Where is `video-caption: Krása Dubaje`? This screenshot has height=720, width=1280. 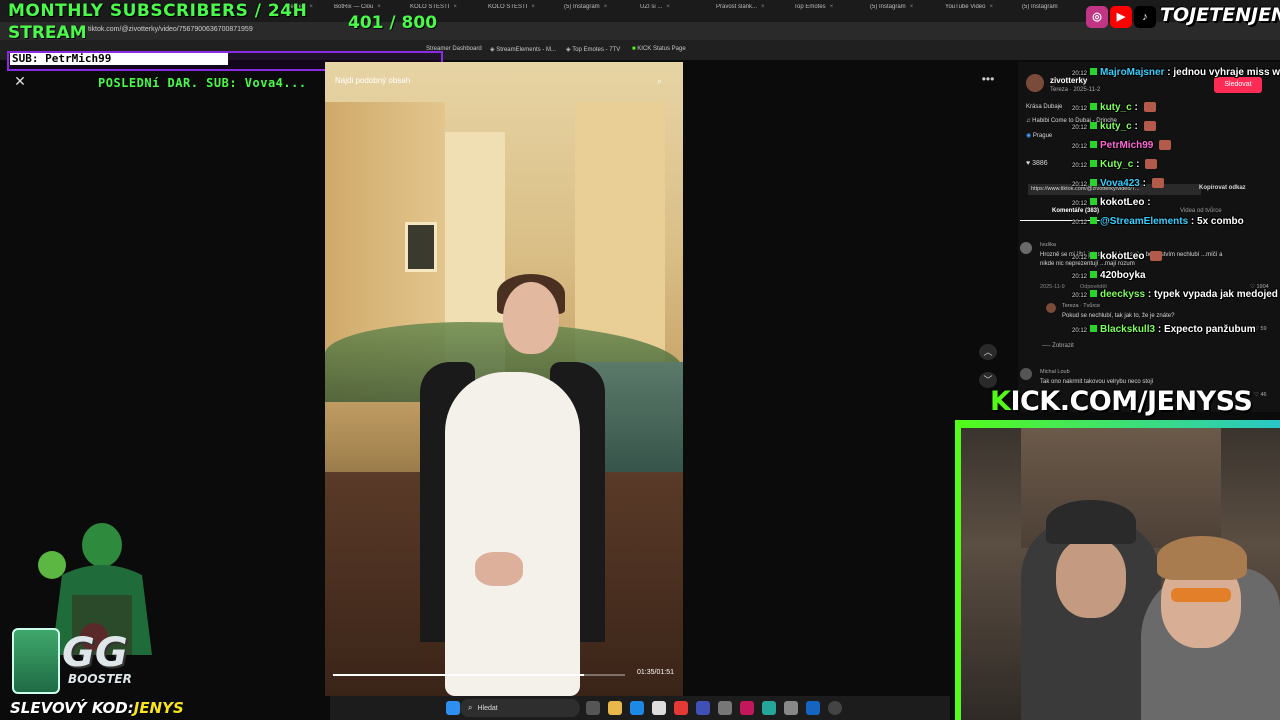 video-caption: Krása Dubaje is located at coordinates (1044, 107).